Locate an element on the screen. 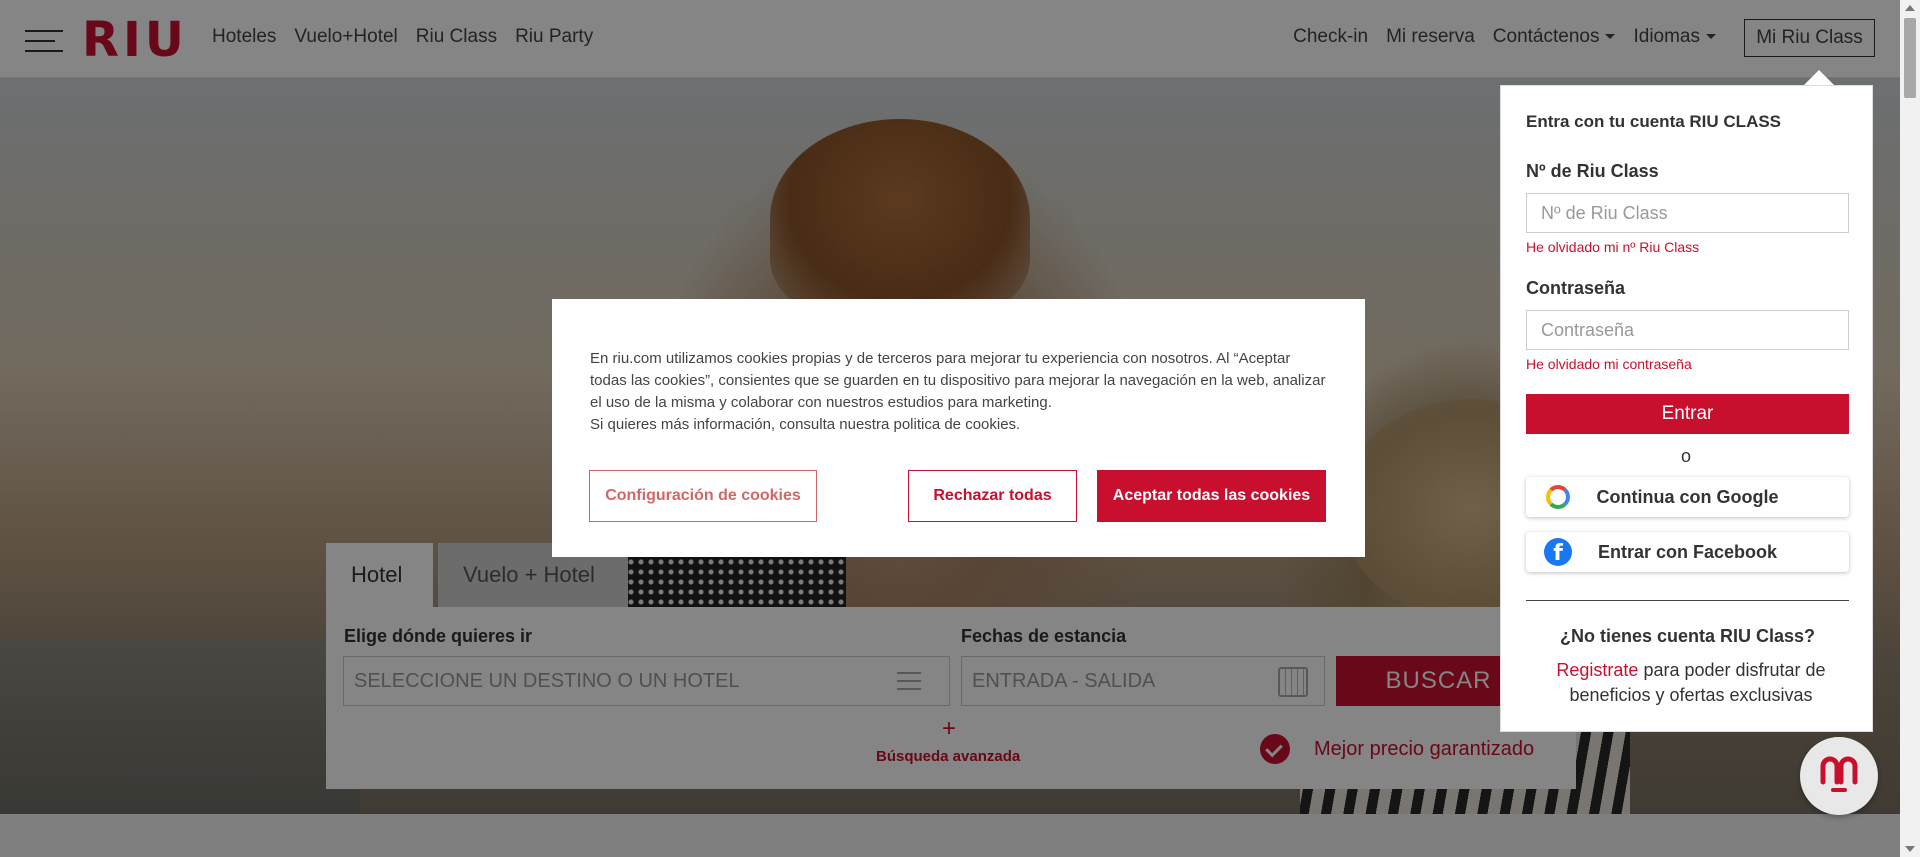  facebook-icon: f is located at coordinates (1558, 552).